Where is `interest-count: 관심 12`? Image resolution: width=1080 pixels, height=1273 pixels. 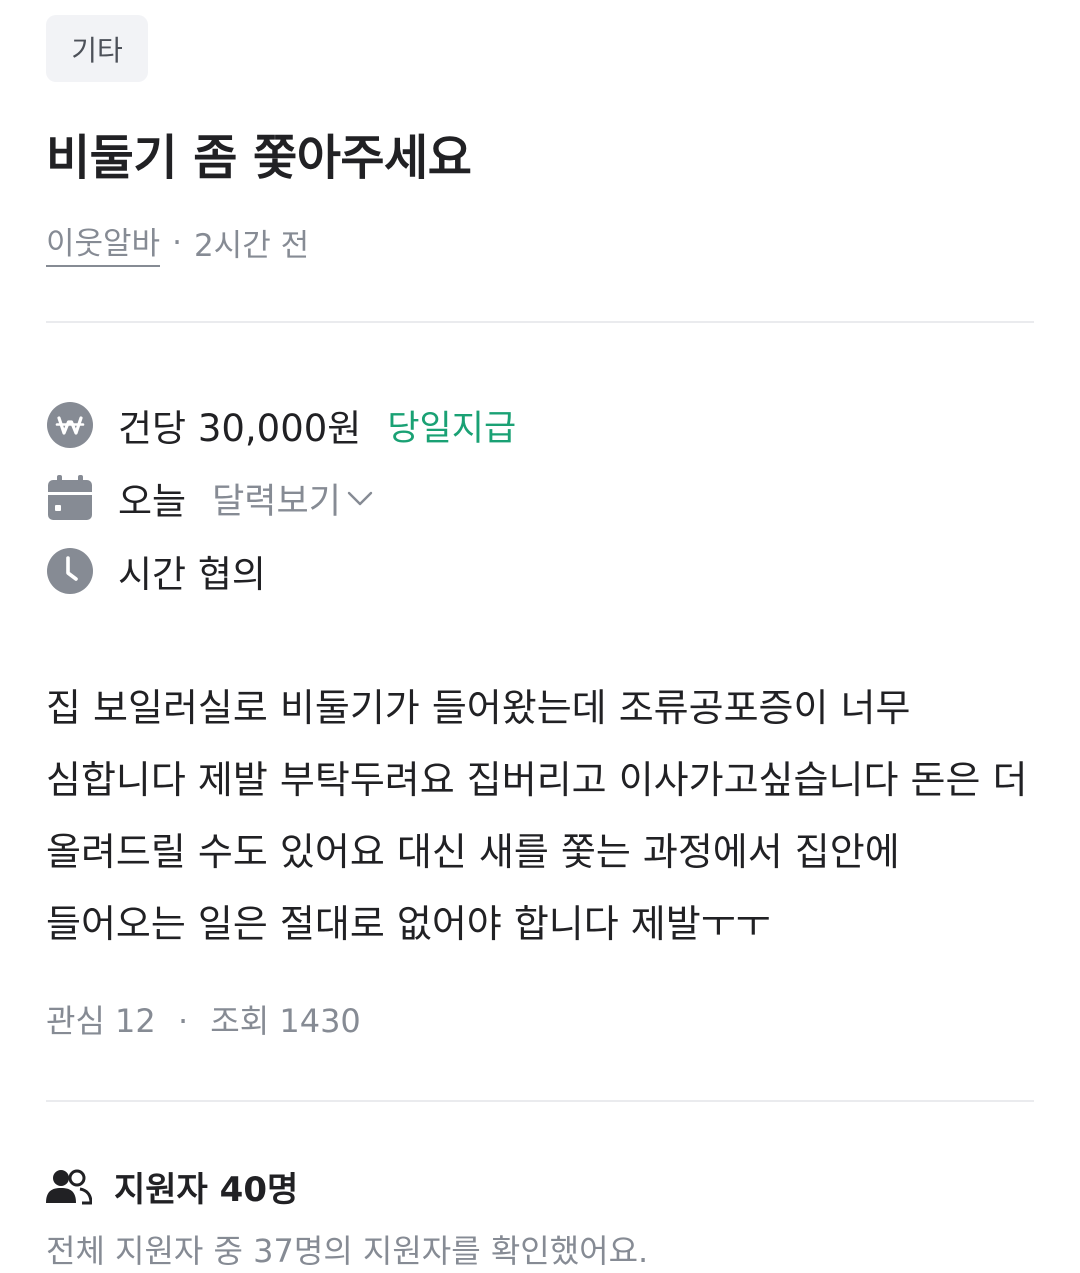
interest-count: 관심 12 is located at coordinates (101, 1021).